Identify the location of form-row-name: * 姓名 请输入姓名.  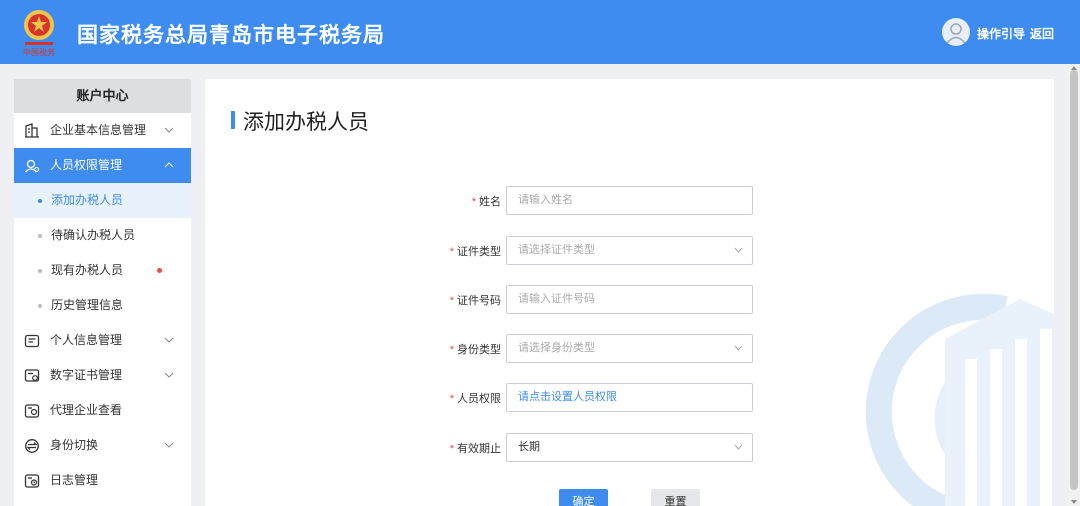
(629, 200).